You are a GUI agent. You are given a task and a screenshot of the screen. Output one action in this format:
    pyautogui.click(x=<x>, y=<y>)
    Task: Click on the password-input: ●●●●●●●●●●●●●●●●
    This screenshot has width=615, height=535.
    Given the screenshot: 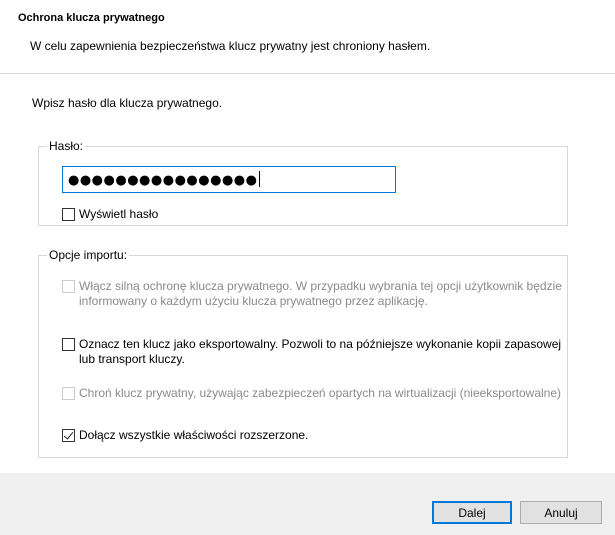 What is the action you would take?
    pyautogui.click(x=229, y=179)
    